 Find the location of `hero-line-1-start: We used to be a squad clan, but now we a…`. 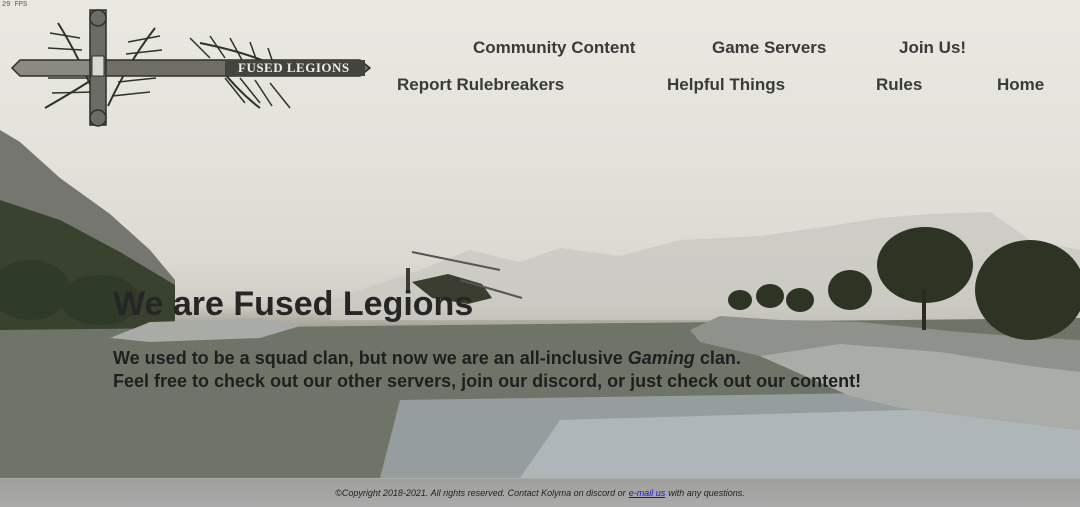

hero-line-1-start: We used to be a squad clan, but now we a… is located at coordinates (370, 358).